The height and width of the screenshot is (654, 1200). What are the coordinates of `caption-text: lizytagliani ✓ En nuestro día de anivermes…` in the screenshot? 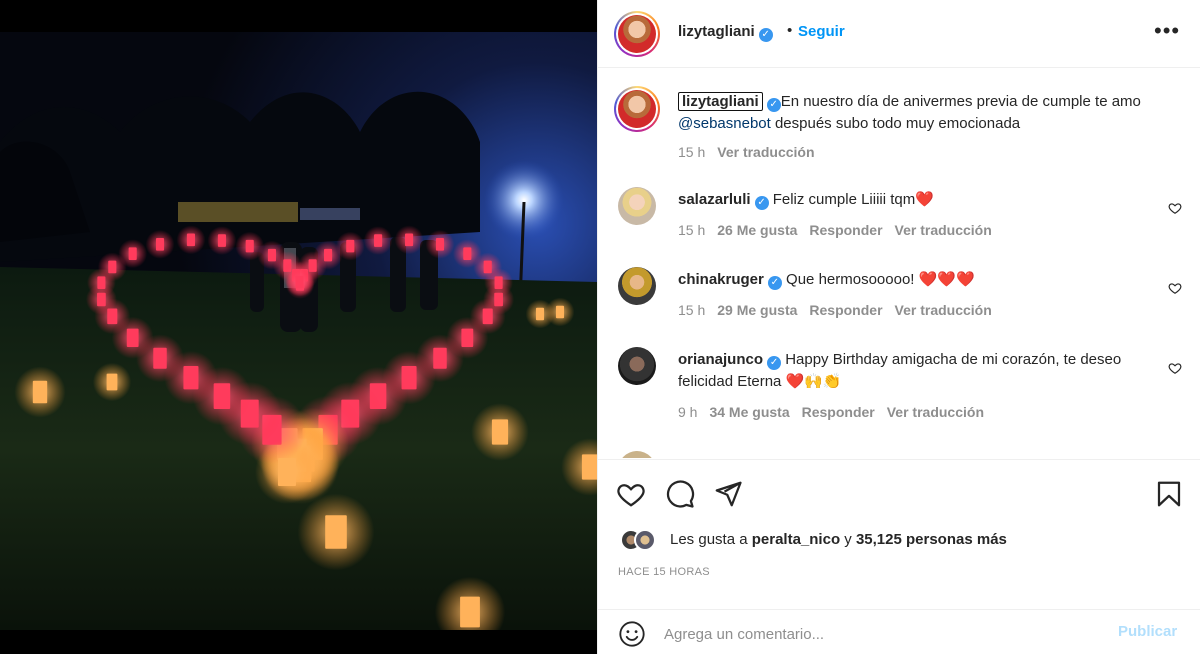 It's located at (913, 113).